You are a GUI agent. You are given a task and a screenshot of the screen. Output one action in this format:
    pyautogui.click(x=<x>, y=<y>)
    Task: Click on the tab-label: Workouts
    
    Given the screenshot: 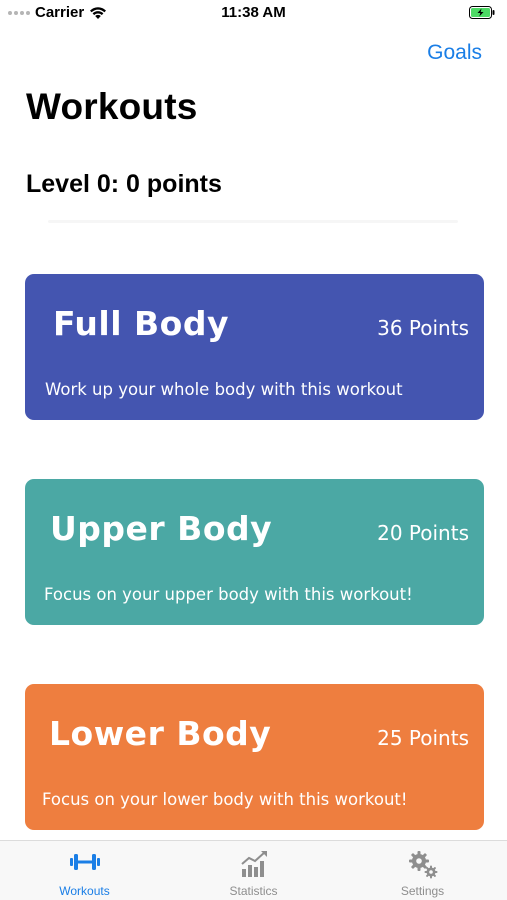 What is the action you would take?
    pyautogui.click(x=84, y=891)
    